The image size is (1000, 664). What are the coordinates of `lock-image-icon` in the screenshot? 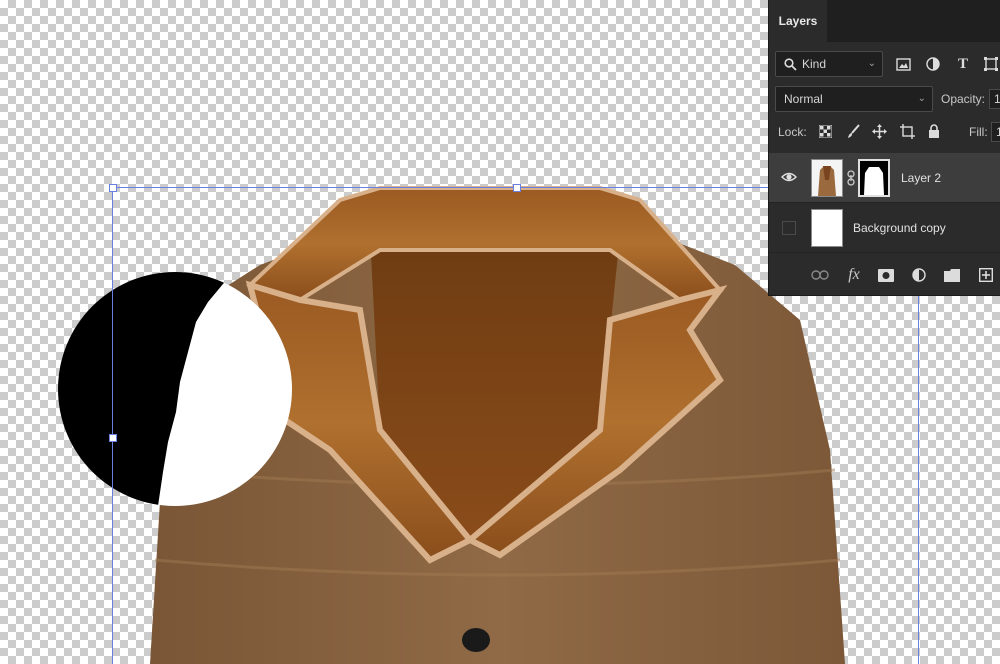 It's located at (853, 131).